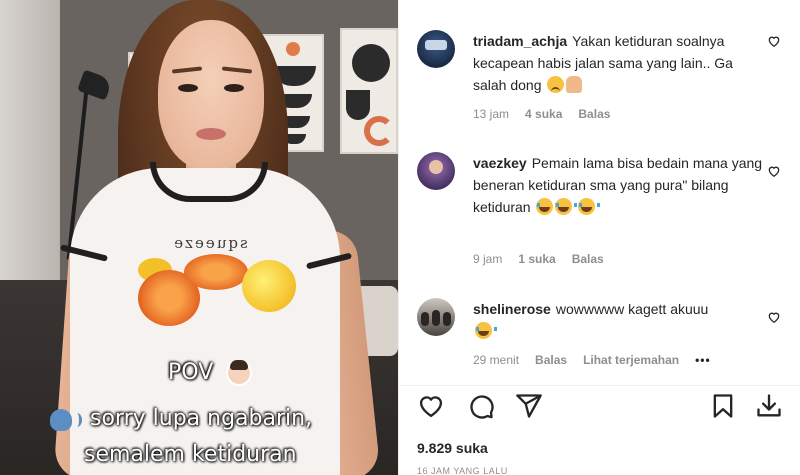  I want to click on post-action-bar, so click(599, 405).